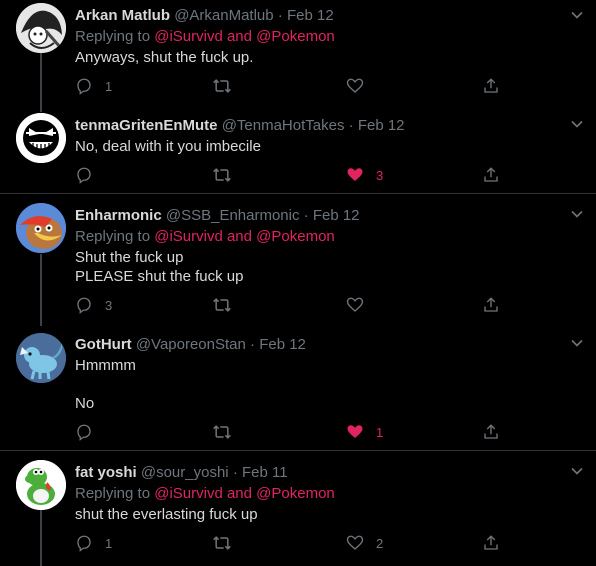 The image size is (596, 566). Describe the element at coordinates (364, 432) in the screenshot. I see `like-button: 1` at that location.